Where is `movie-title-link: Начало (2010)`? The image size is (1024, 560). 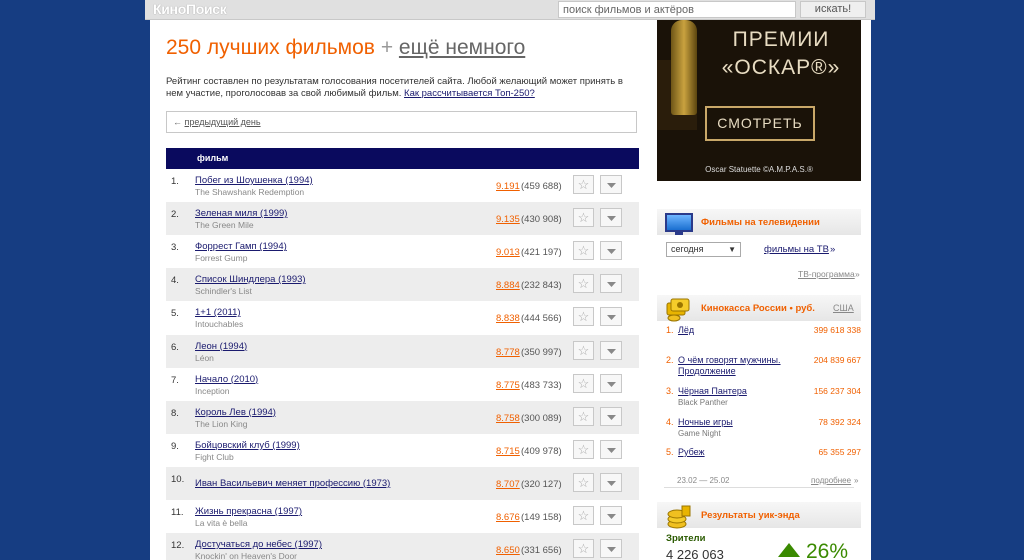 movie-title-link: Начало (2010) is located at coordinates (226, 379).